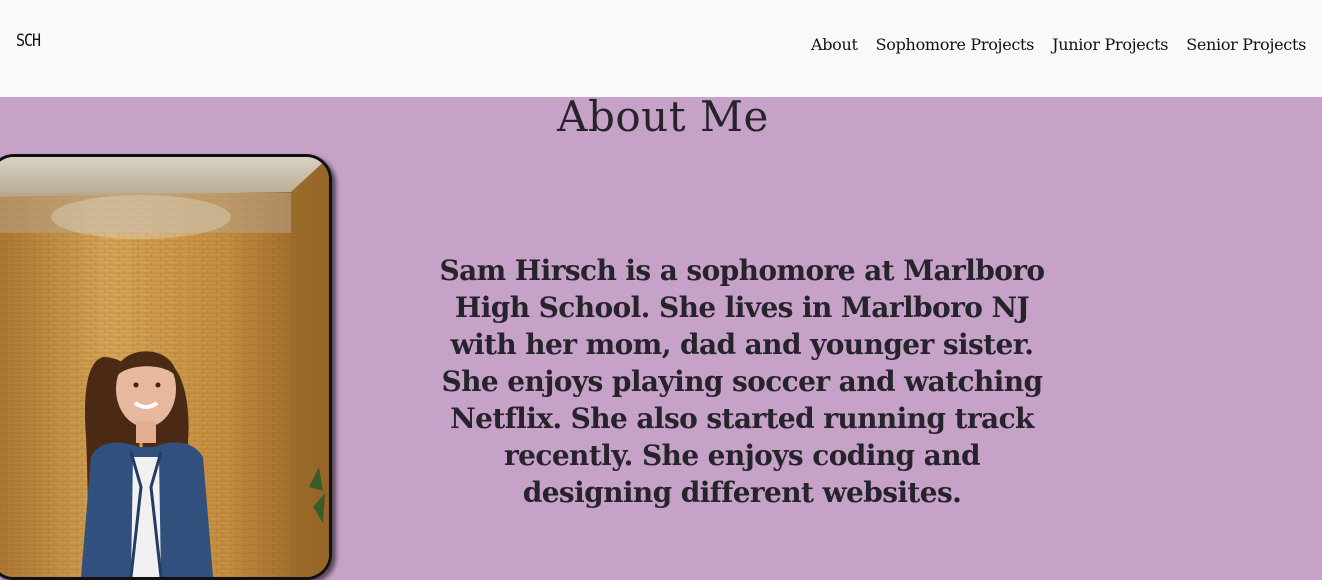 This screenshot has width=1322, height=580. Describe the element at coordinates (1110, 44) in the screenshot. I see `nav-link-junior-projects: Junior Projects` at that location.